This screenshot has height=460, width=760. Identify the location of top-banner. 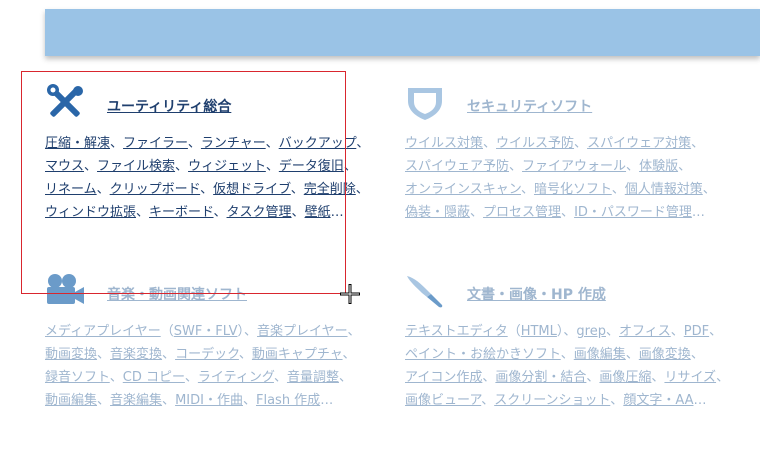
(402, 32).